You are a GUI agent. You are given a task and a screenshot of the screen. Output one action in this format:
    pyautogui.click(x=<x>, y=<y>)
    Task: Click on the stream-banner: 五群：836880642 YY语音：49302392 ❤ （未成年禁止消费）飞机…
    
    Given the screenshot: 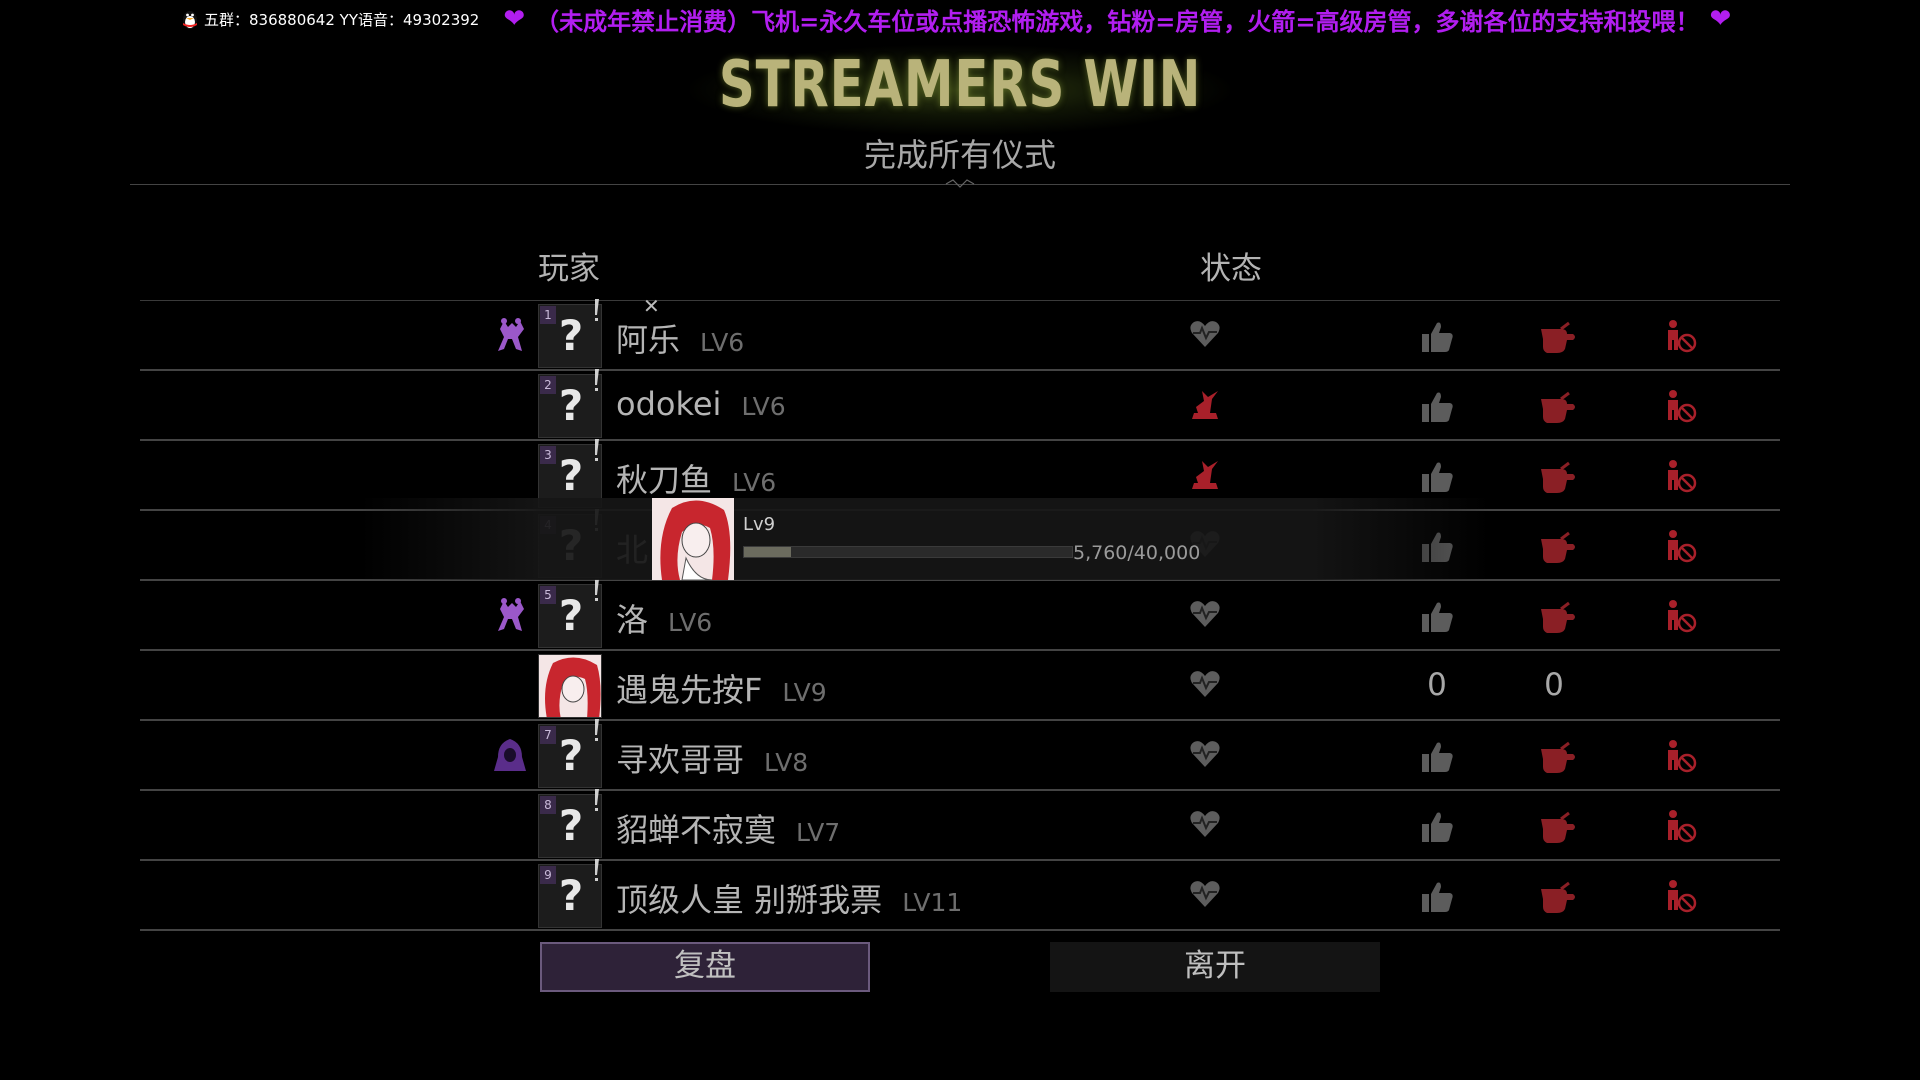 What is the action you would take?
    pyautogui.click(x=1030, y=20)
    